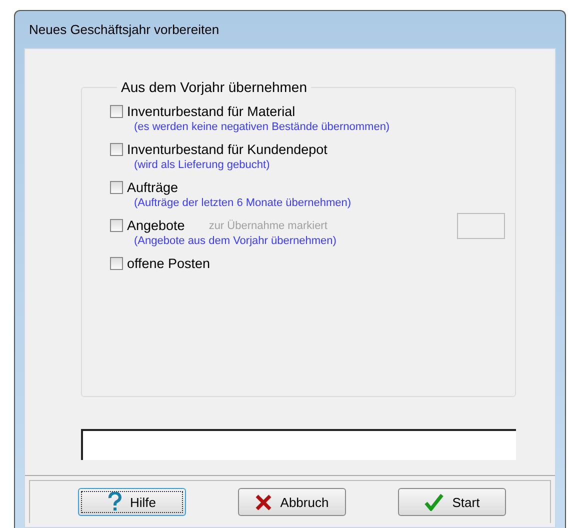 The image size is (576, 528). Describe the element at coordinates (202, 165) in the screenshot. I see `option-hint: (wird als Lieferung gebucht)` at that location.